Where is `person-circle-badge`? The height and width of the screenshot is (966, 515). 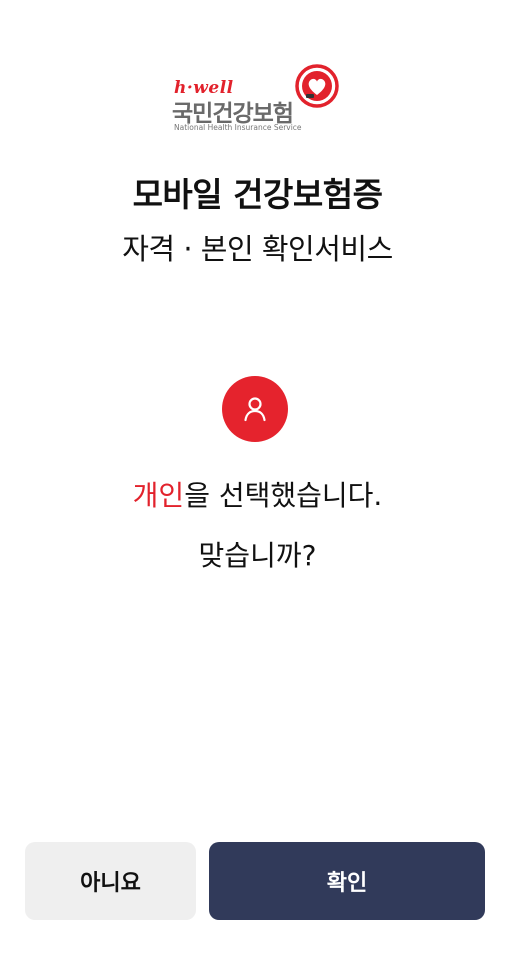 person-circle-badge is located at coordinates (255, 409).